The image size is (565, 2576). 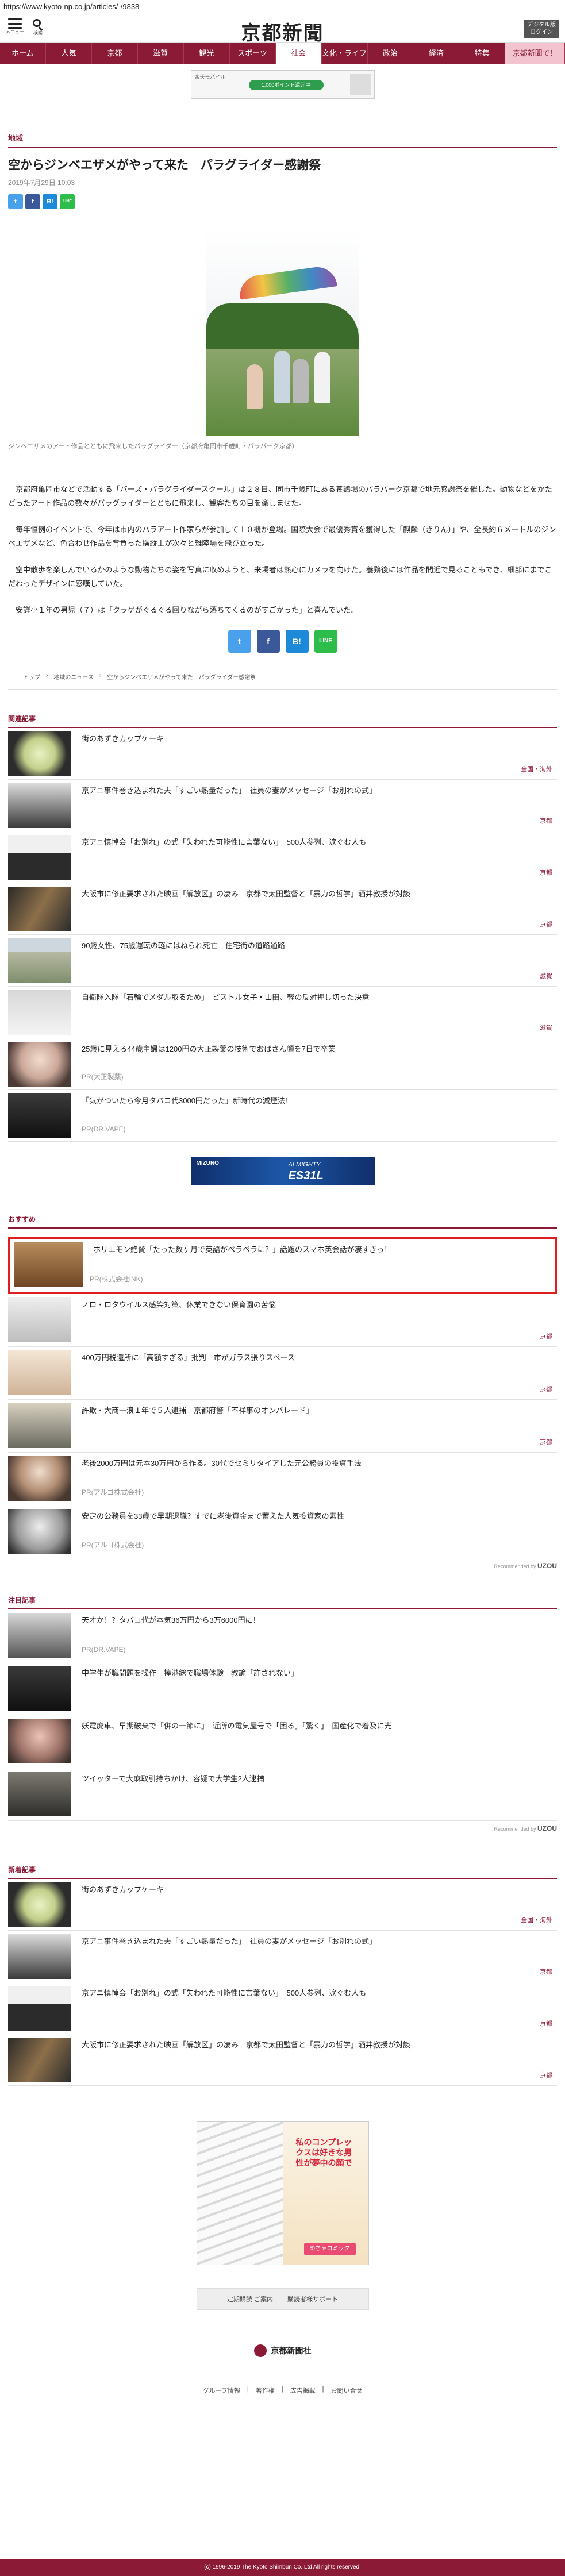 What do you see at coordinates (346, 2390) in the screenshot?
I see `footer-link: お問い合せ` at bounding box center [346, 2390].